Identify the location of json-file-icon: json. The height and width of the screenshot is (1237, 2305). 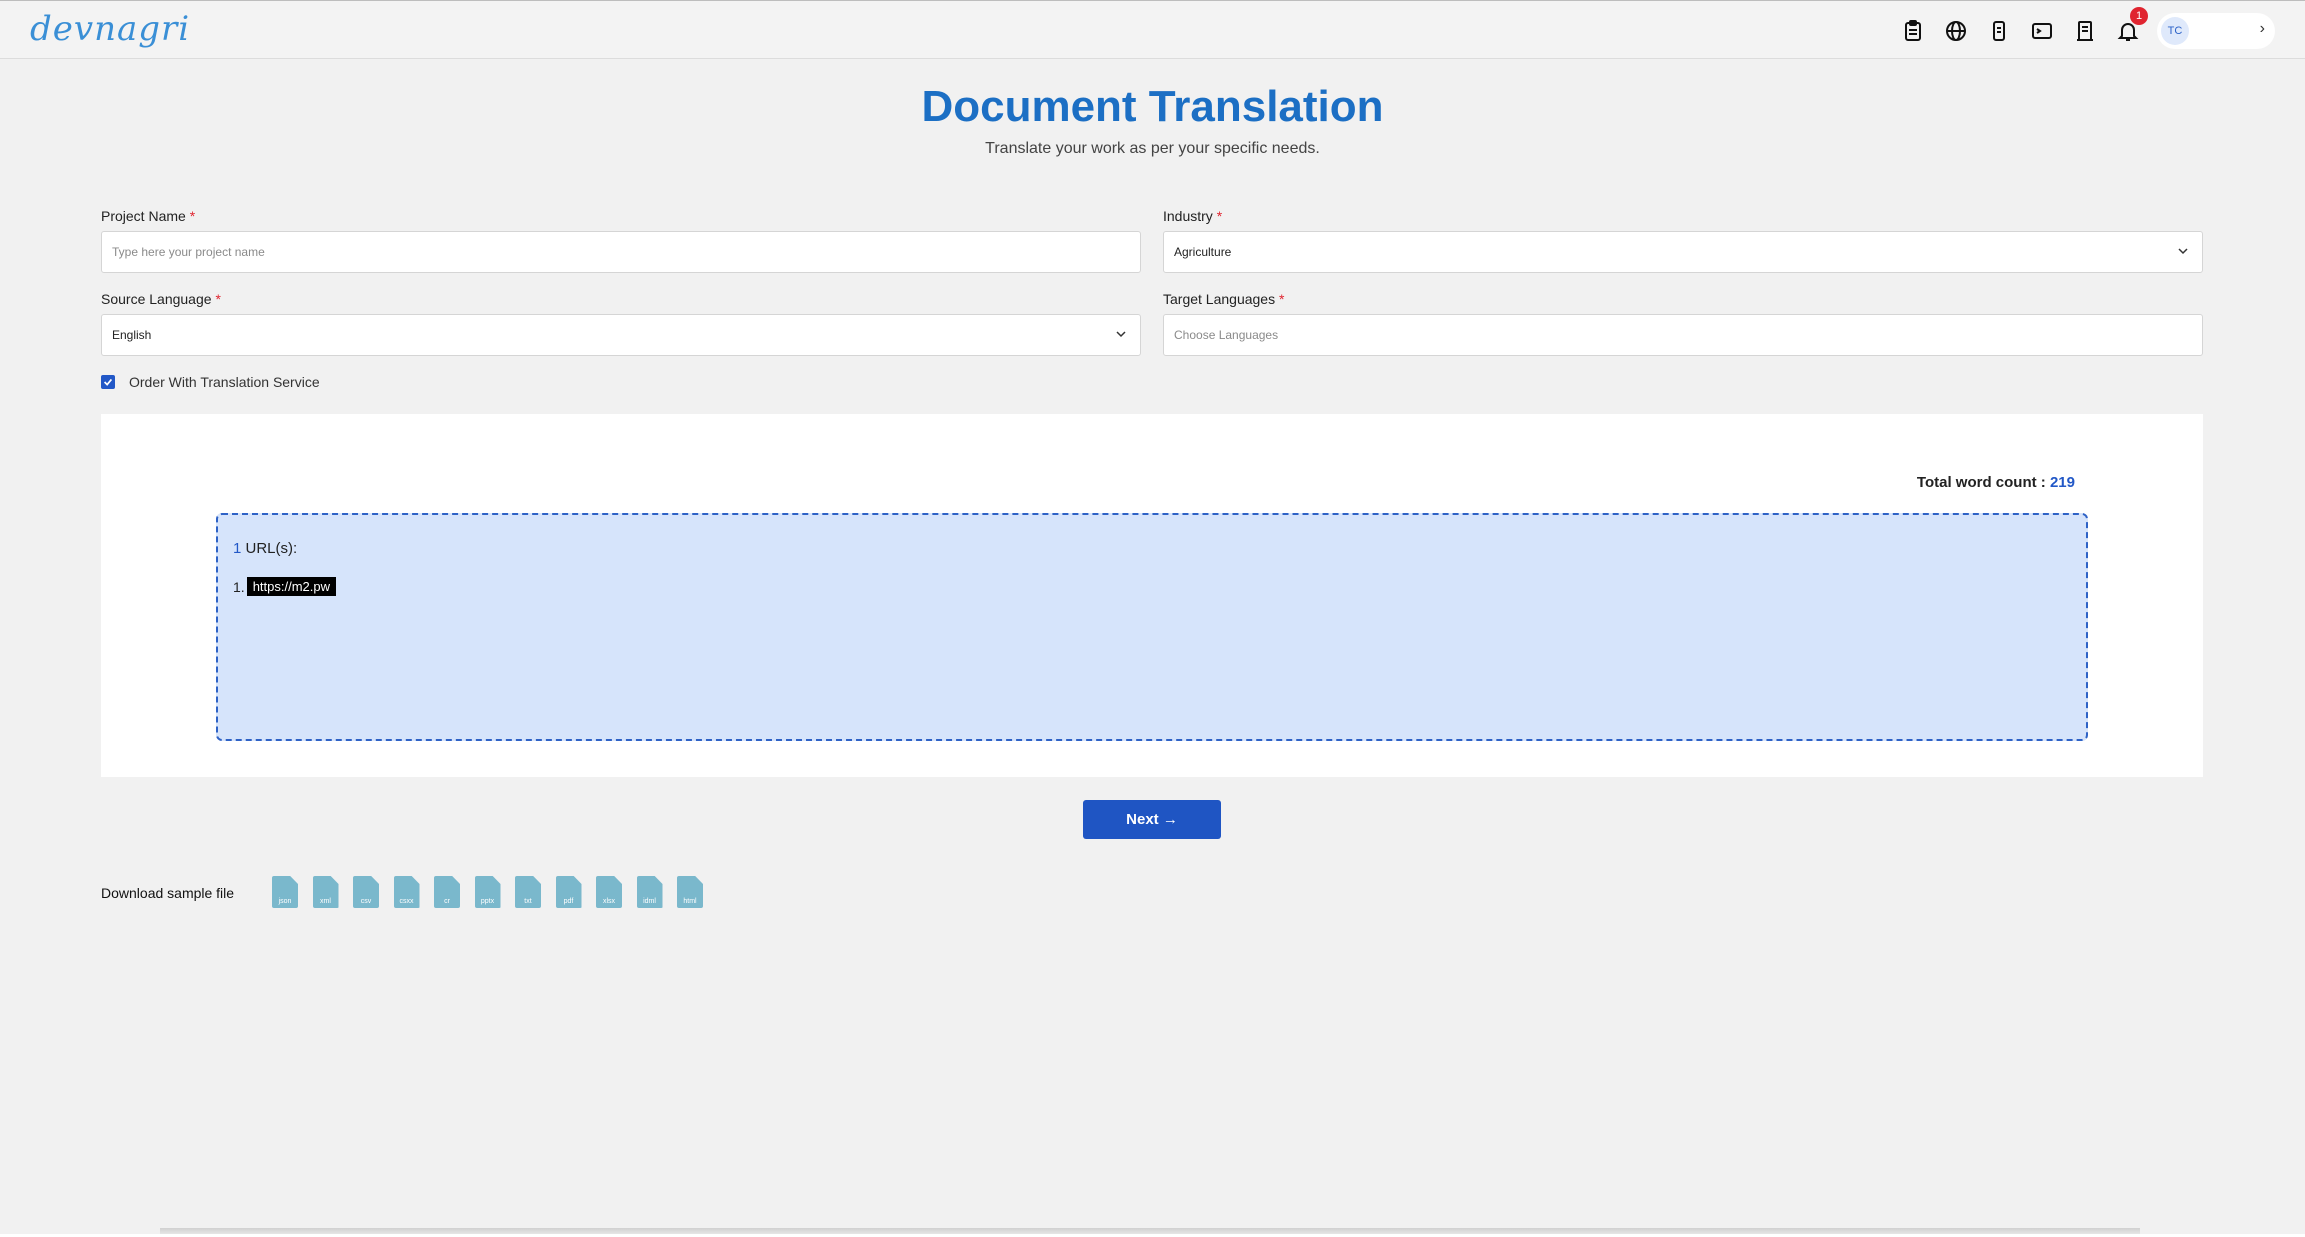
(285, 892).